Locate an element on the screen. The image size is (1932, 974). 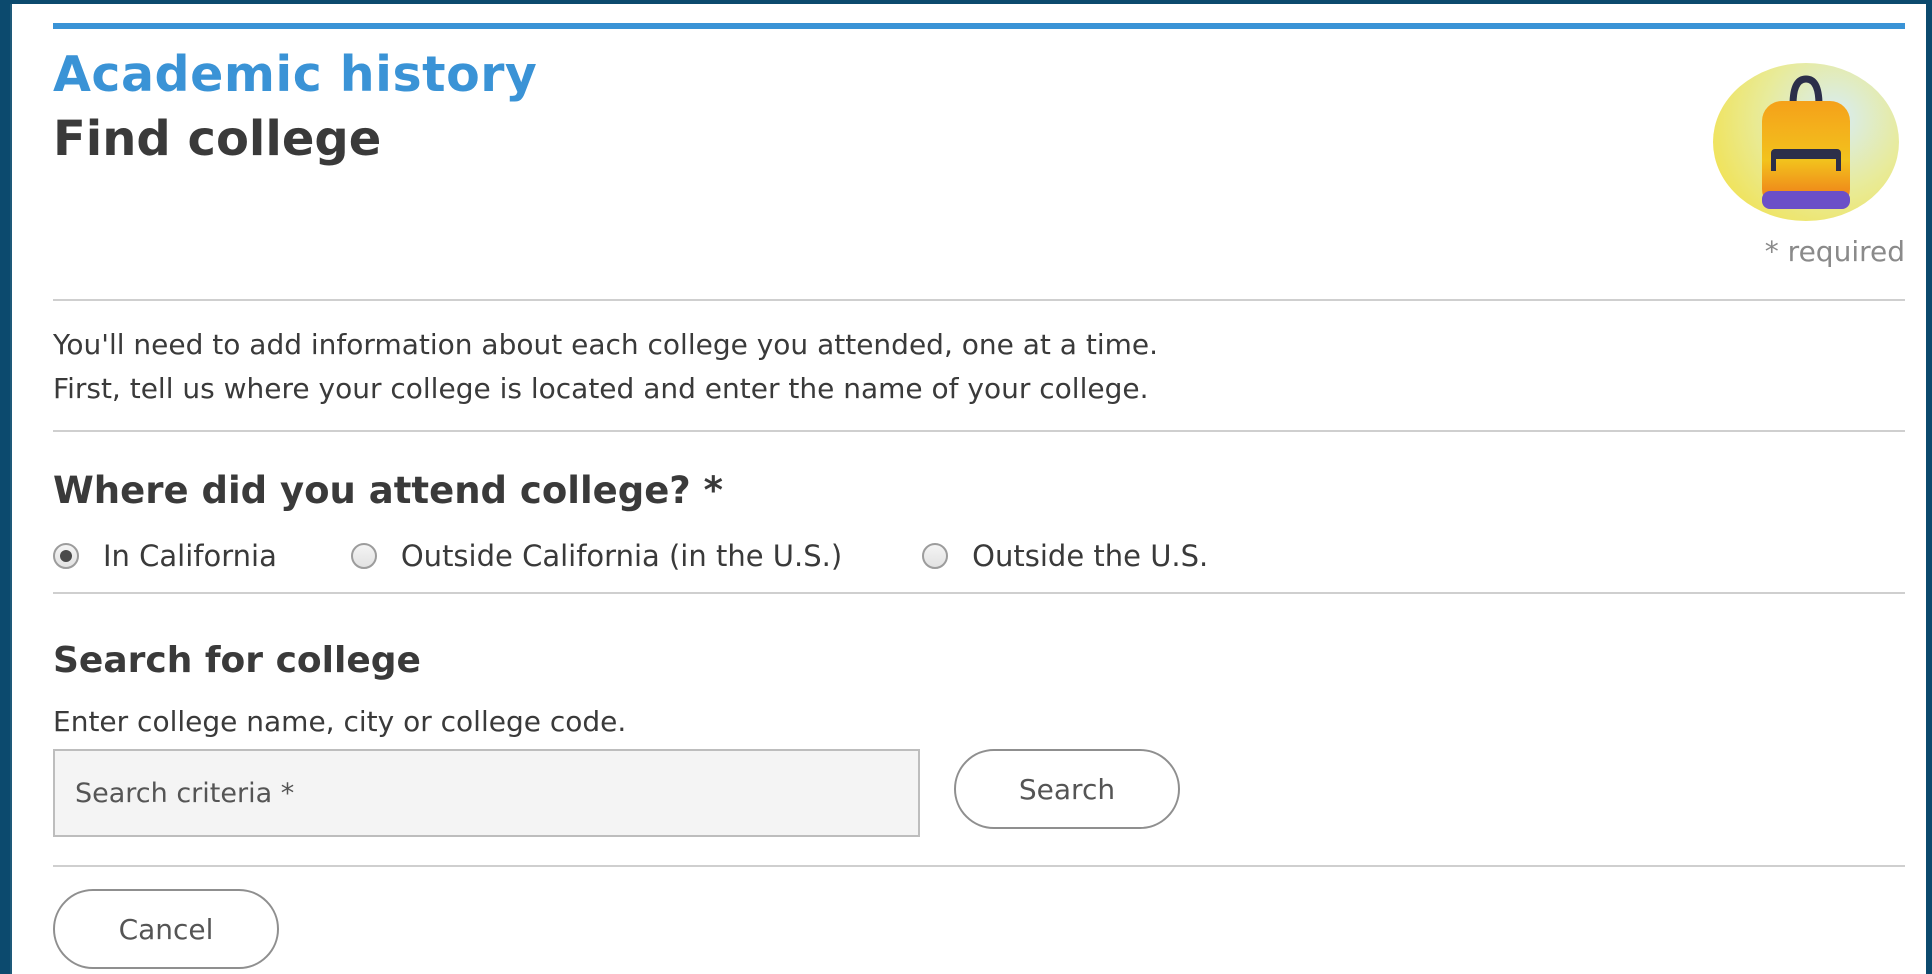
search-heading: Search for college is located at coordinates (237, 660).